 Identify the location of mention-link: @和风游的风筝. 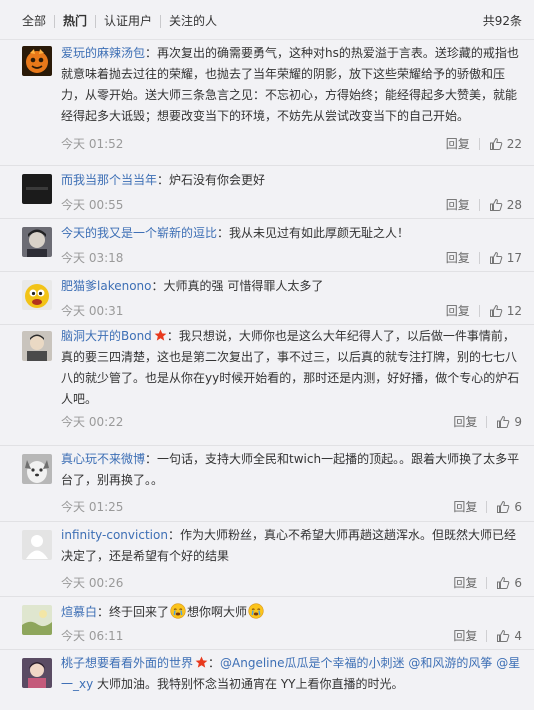
(450, 663).